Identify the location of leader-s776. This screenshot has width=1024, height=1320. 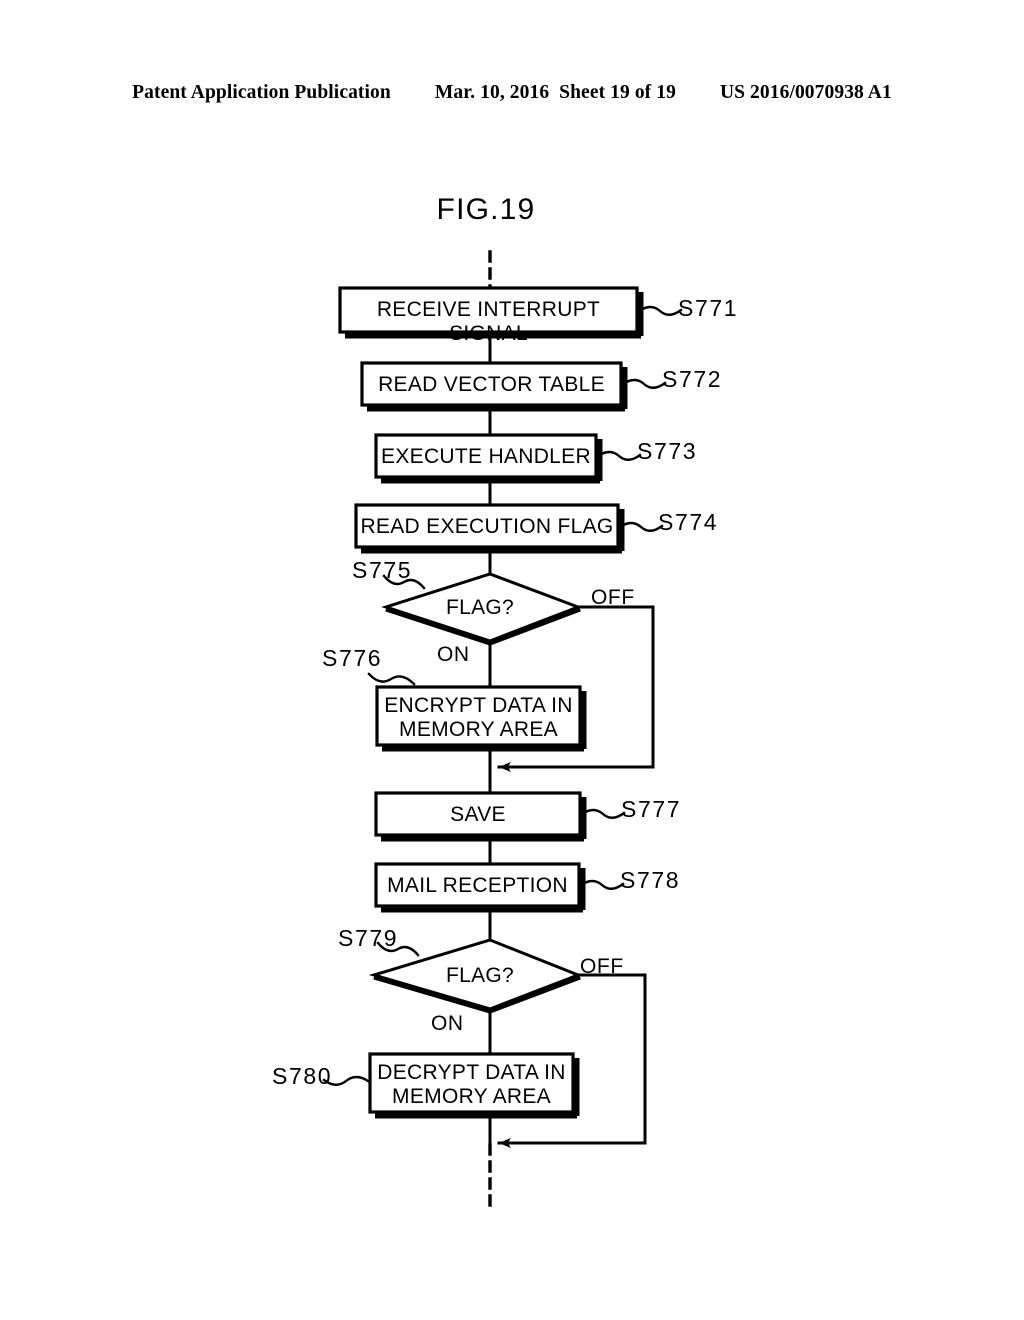
(391, 679).